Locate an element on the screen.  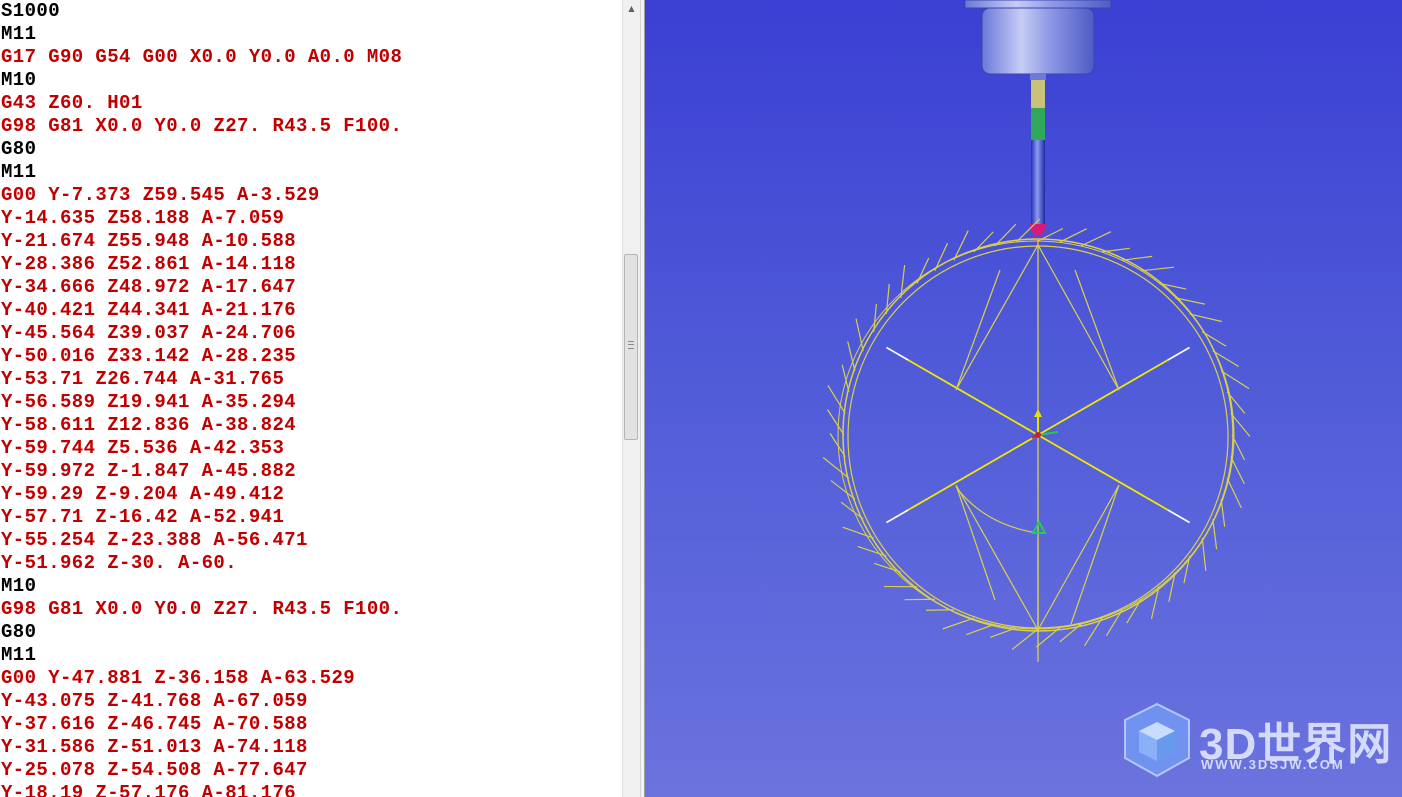
work-coordinate-axes is located at coordinates (1045, 424).